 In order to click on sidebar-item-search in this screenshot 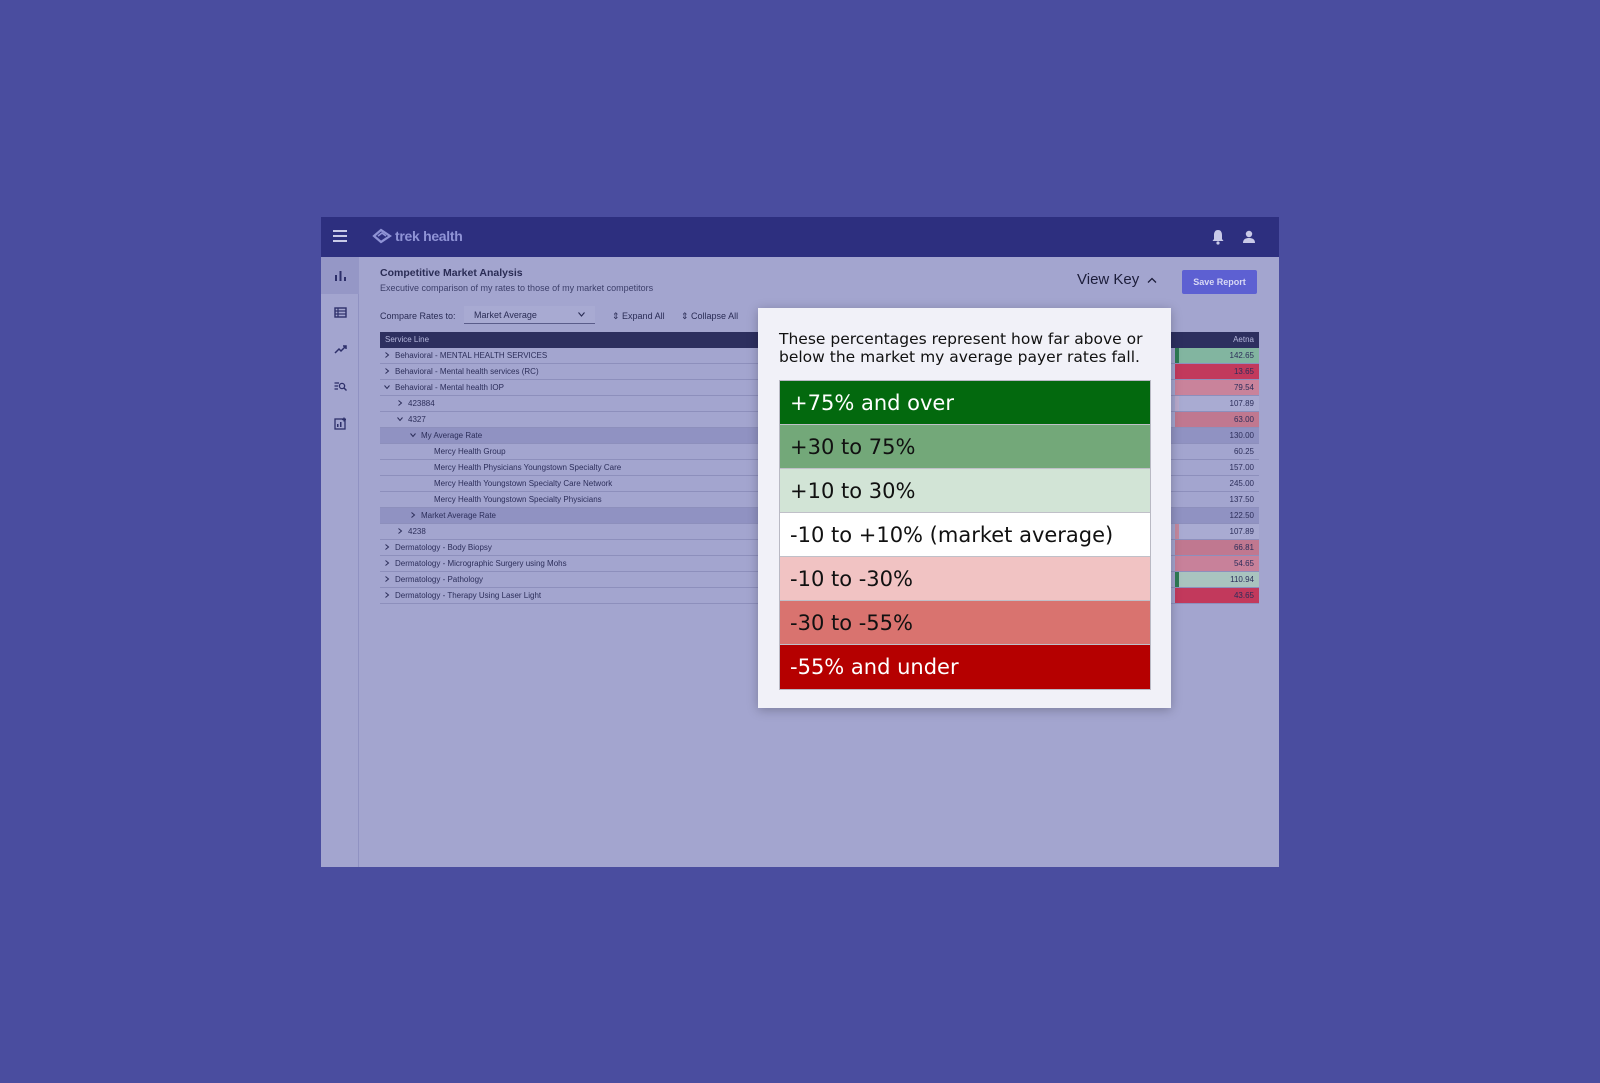, I will do `click(340, 386)`.